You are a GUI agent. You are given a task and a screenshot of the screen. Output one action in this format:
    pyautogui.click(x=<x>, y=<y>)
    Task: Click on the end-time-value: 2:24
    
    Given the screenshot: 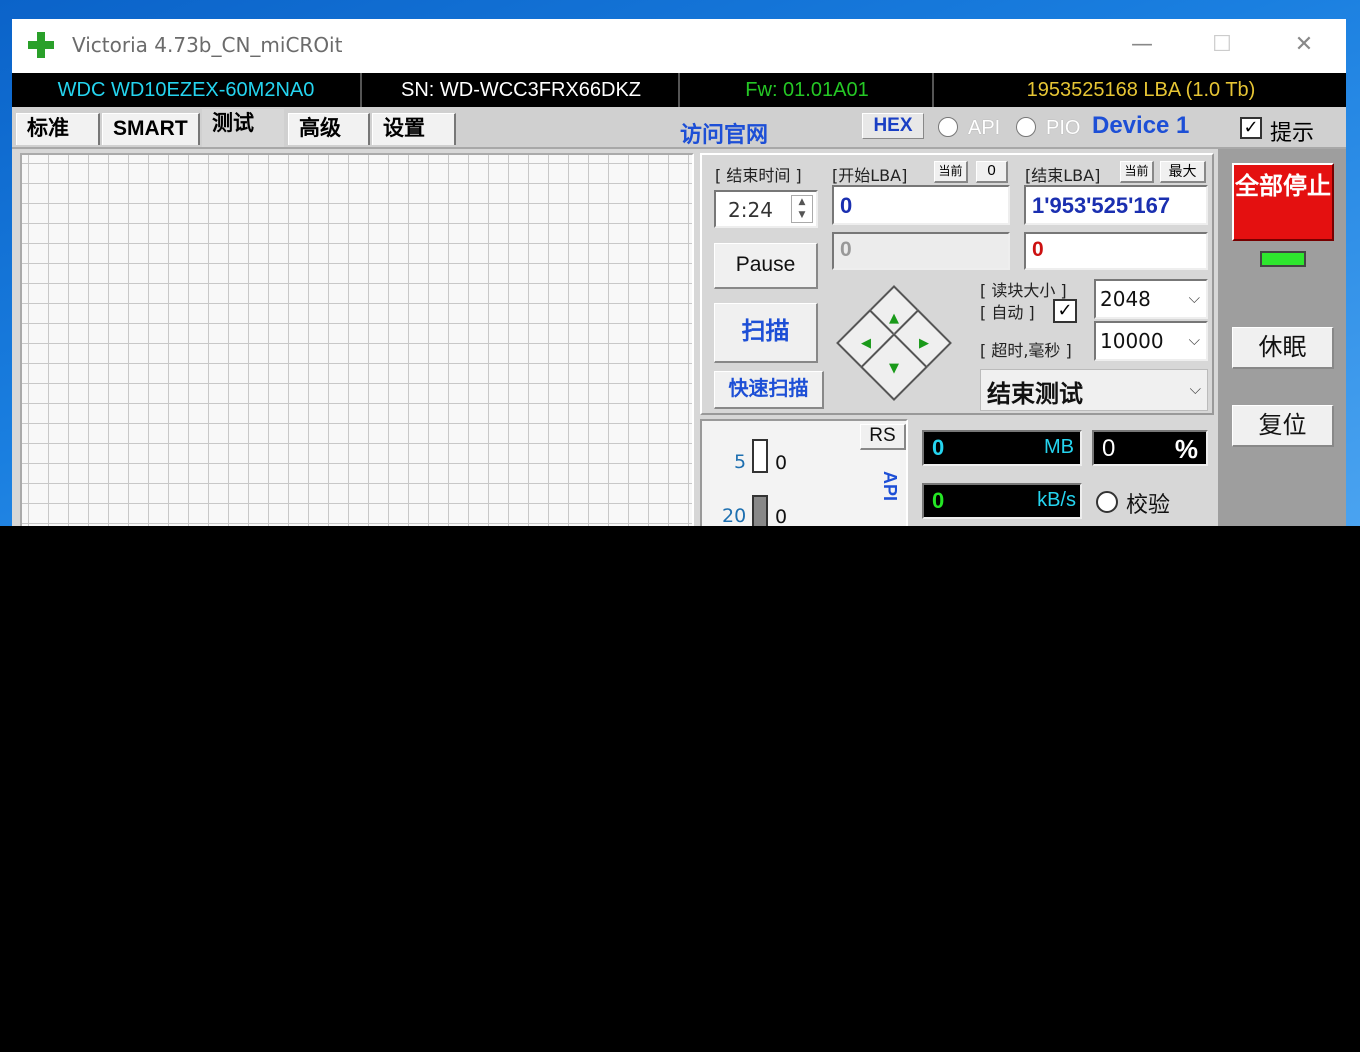 What is the action you would take?
    pyautogui.click(x=750, y=210)
    